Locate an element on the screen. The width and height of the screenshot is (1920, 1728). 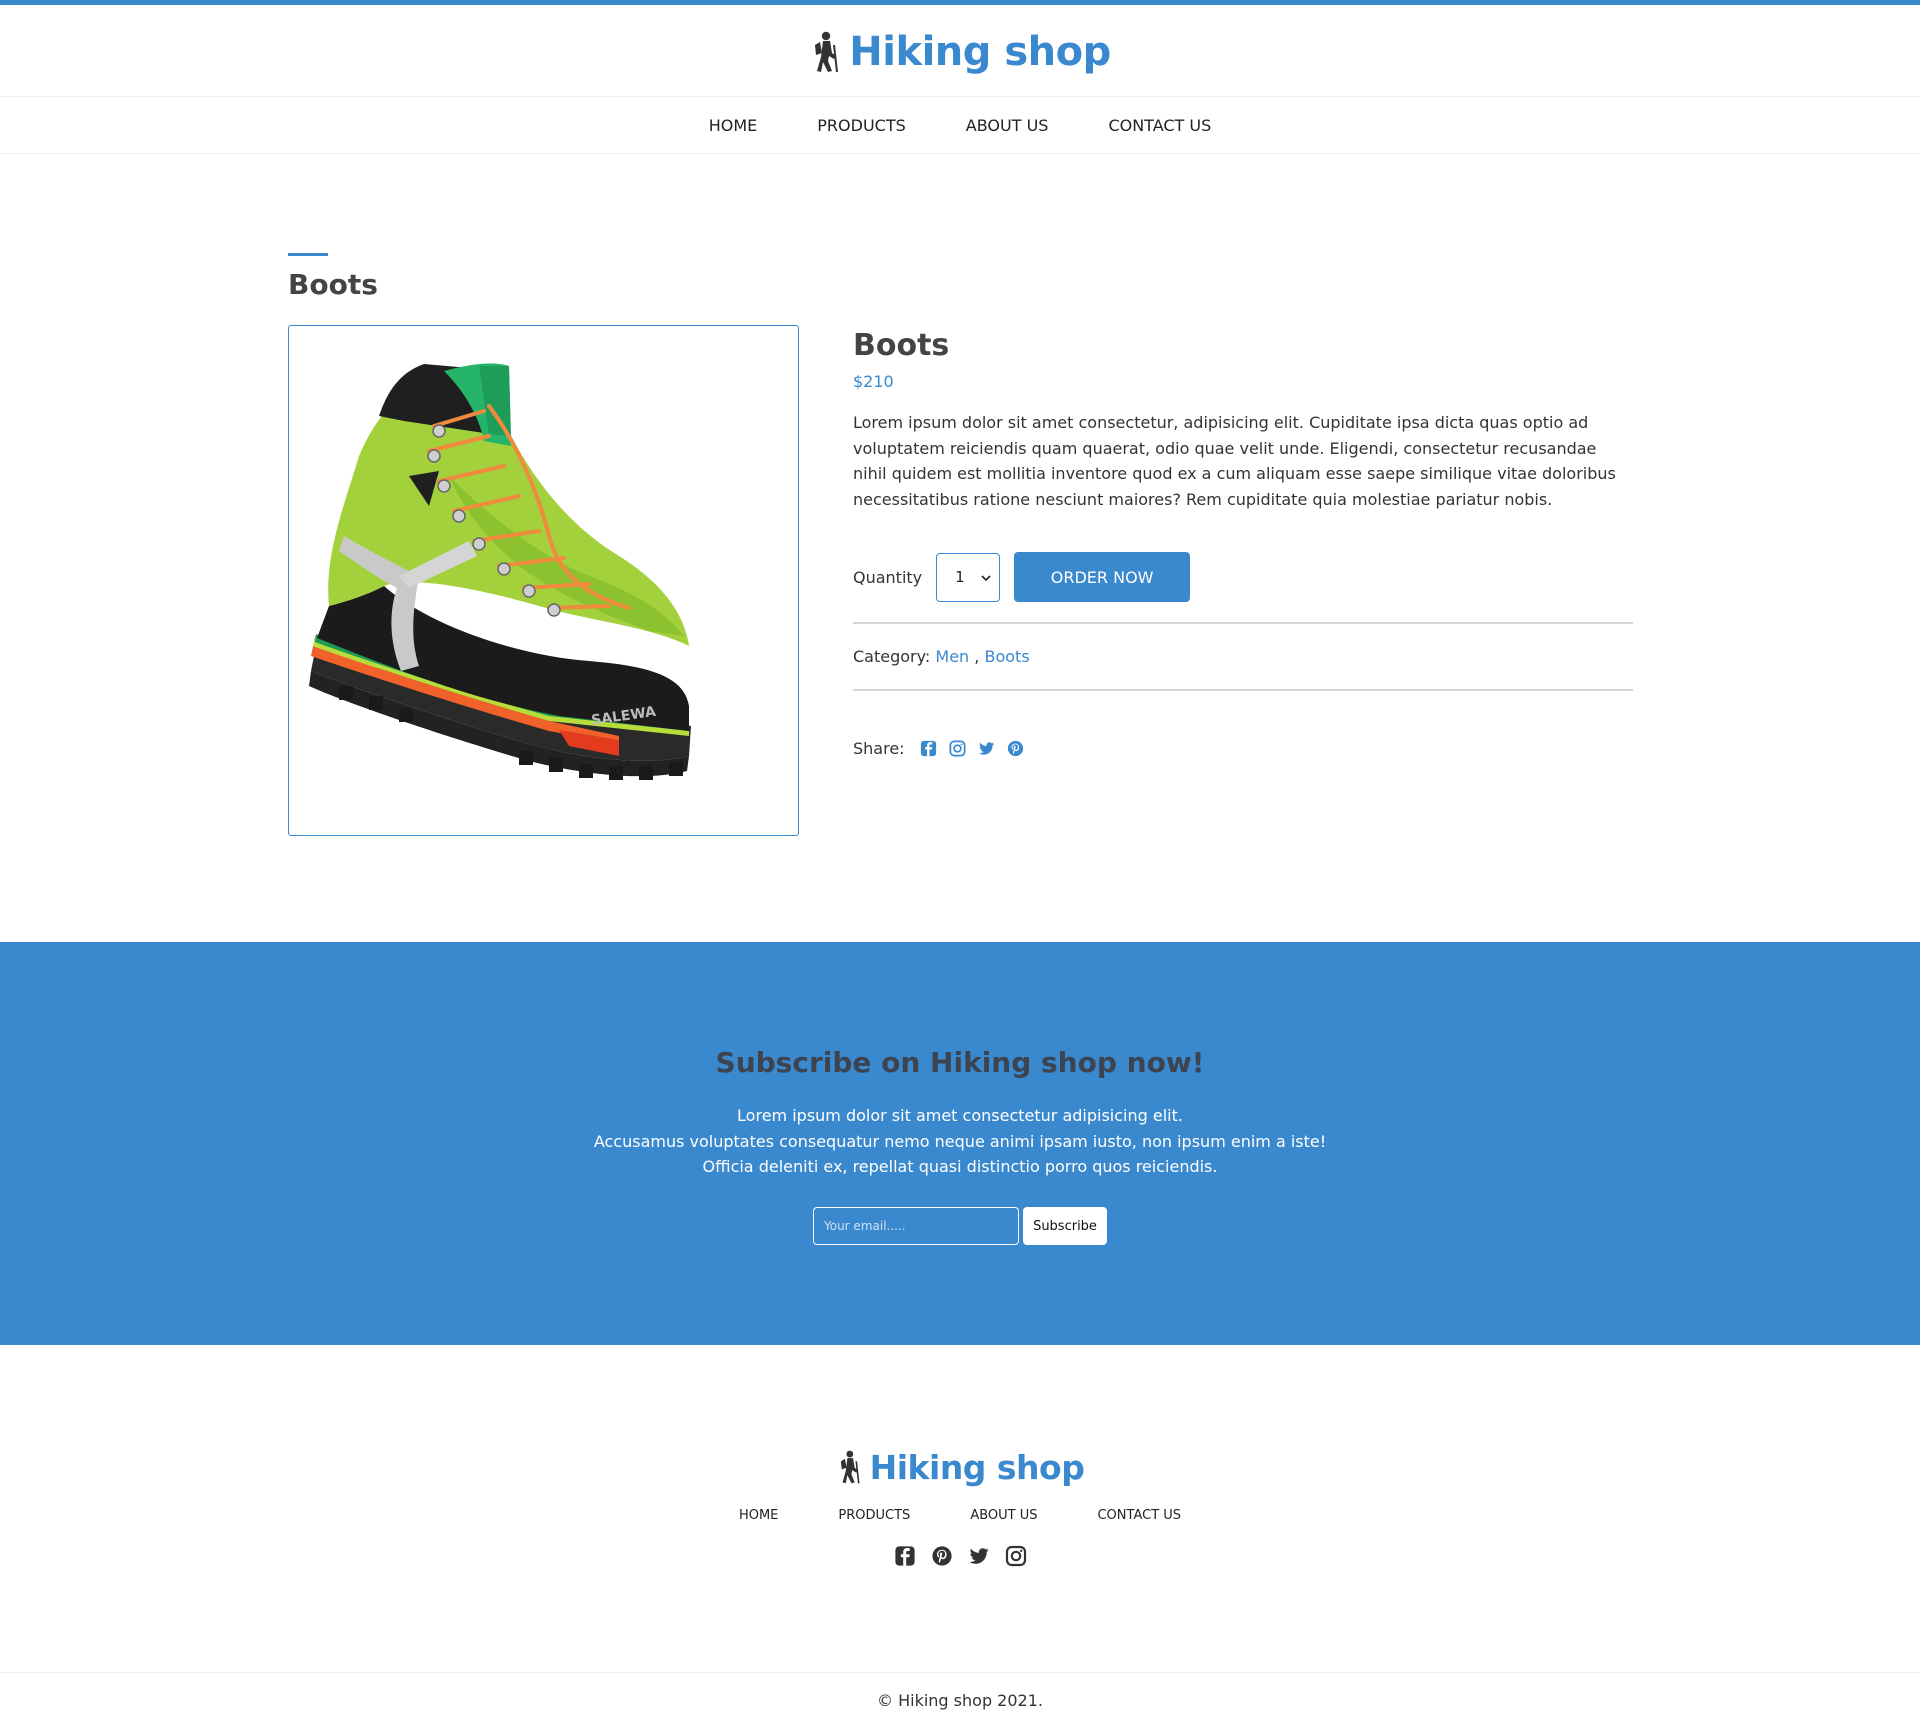
nav-item-products: PRODUCTS is located at coordinates (861, 125).